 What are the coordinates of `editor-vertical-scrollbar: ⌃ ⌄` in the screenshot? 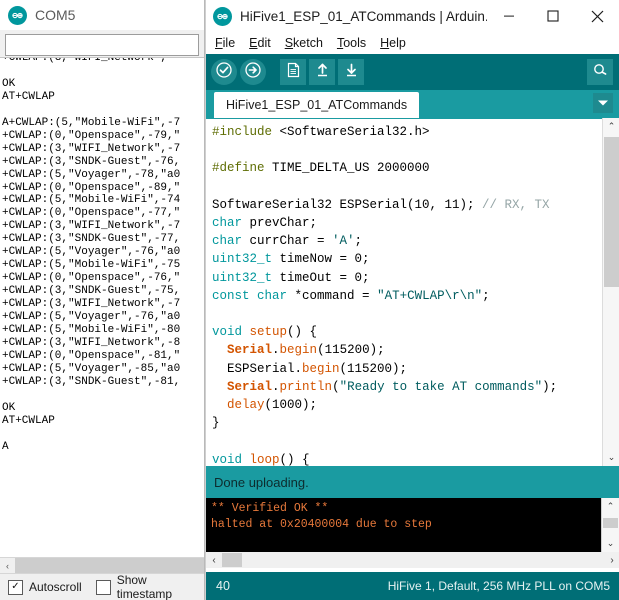 It's located at (610, 292).